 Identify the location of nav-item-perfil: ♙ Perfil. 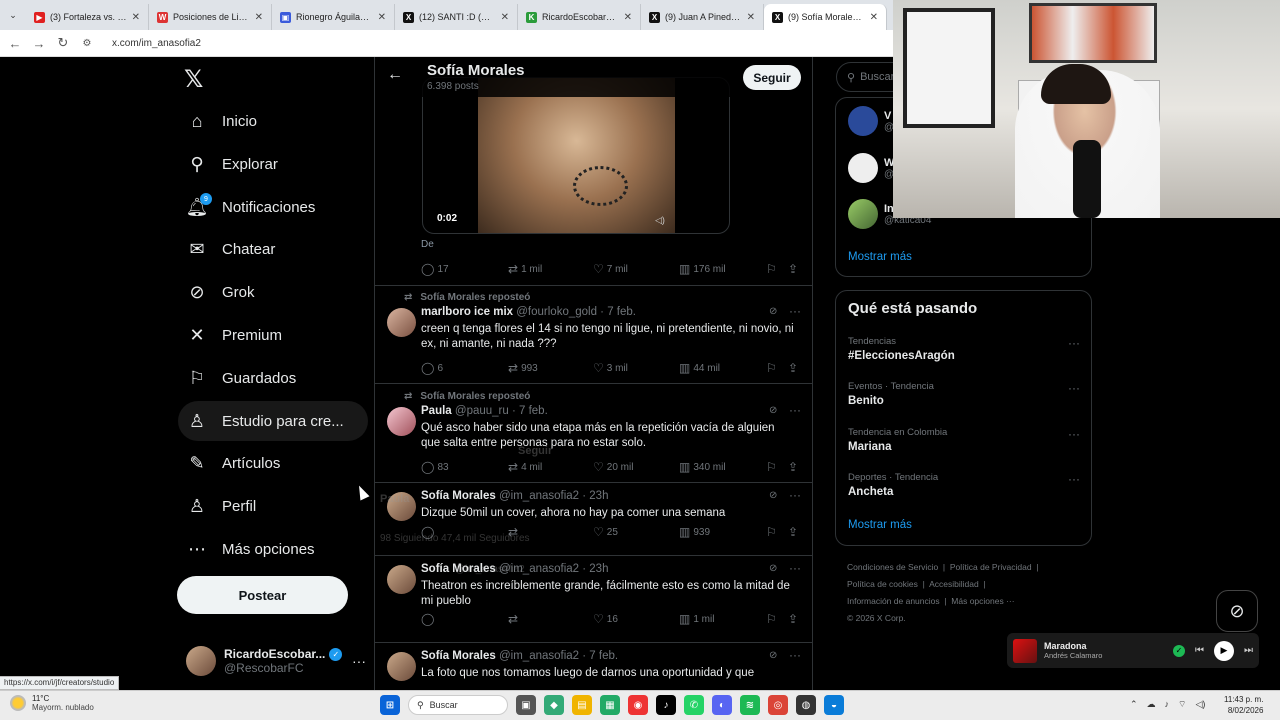
(221, 506).